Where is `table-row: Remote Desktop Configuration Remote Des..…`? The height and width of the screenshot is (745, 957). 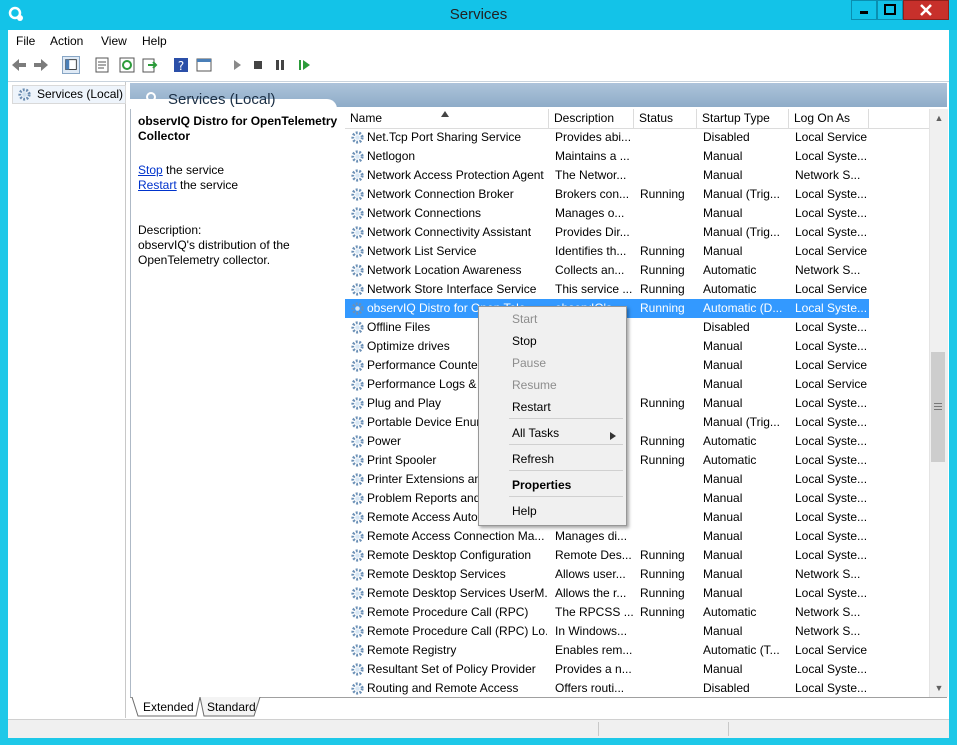
table-row: Remote Desktop Configuration Remote Des..… is located at coordinates (607, 555).